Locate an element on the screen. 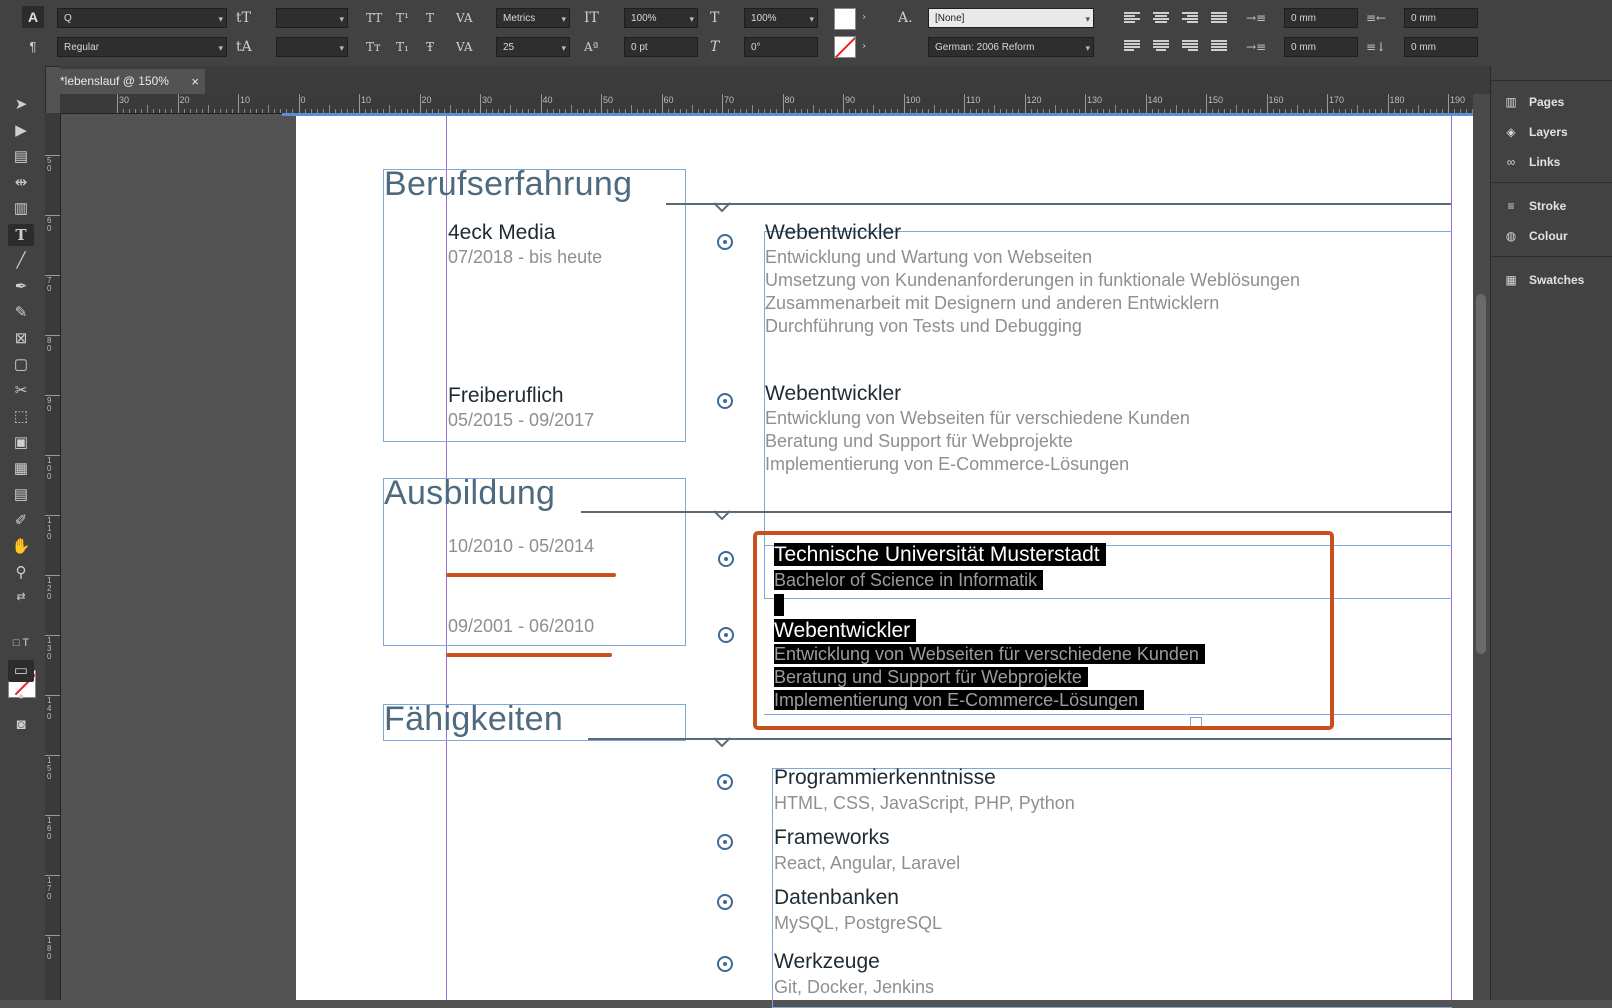 This screenshot has height=1008, width=1612. stroke-swatch-icon is located at coordinates (845, 47).